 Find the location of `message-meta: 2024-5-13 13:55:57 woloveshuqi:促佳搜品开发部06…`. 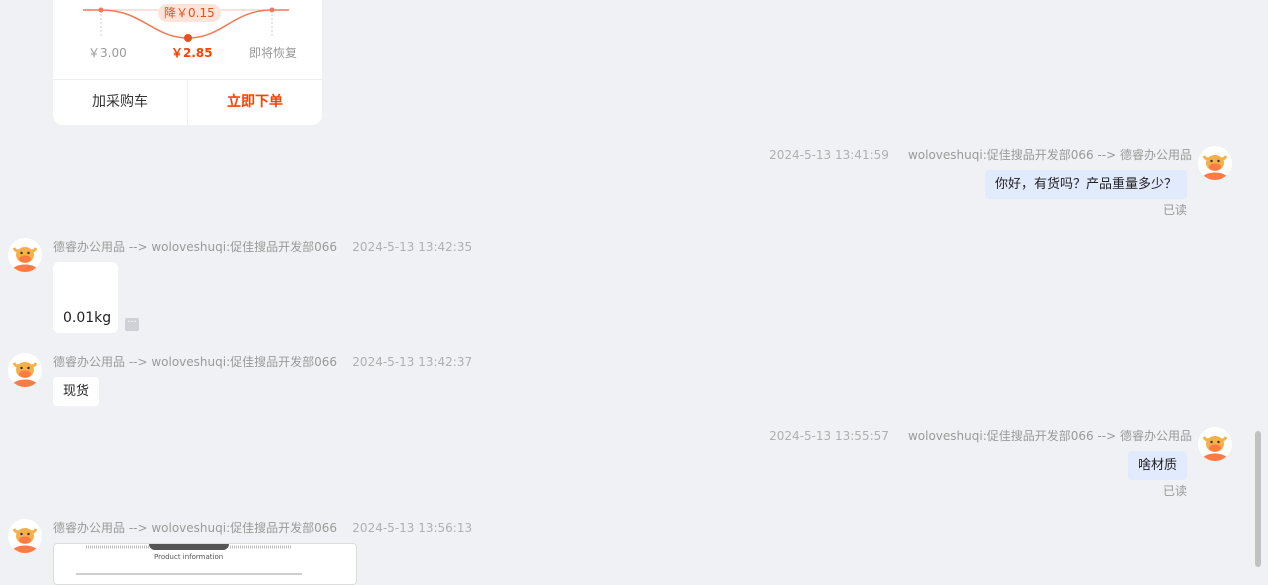

message-meta: 2024-5-13 13:55:57 woloveshuqi:促佳搜品开发部06… is located at coordinates (980, 435).